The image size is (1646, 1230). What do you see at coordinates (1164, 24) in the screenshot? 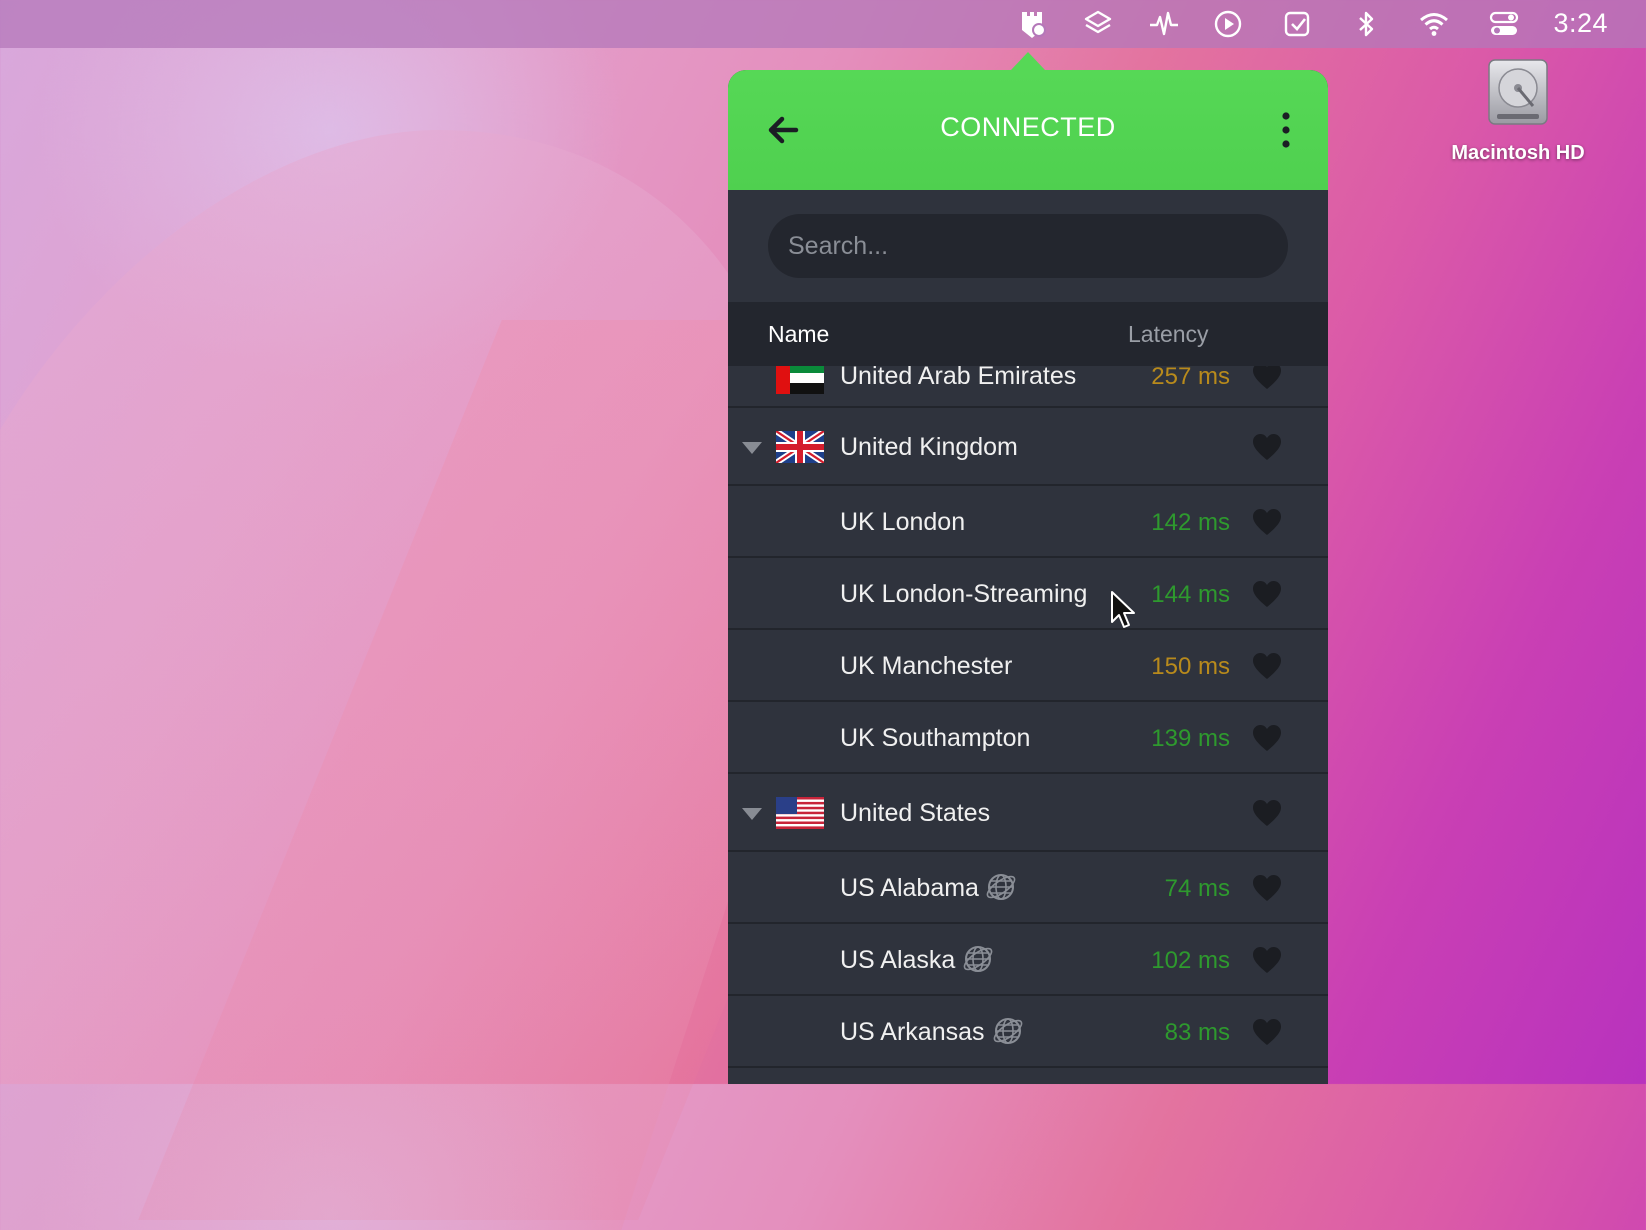
I see `activity-icon` at bounding box center [1164, 24].